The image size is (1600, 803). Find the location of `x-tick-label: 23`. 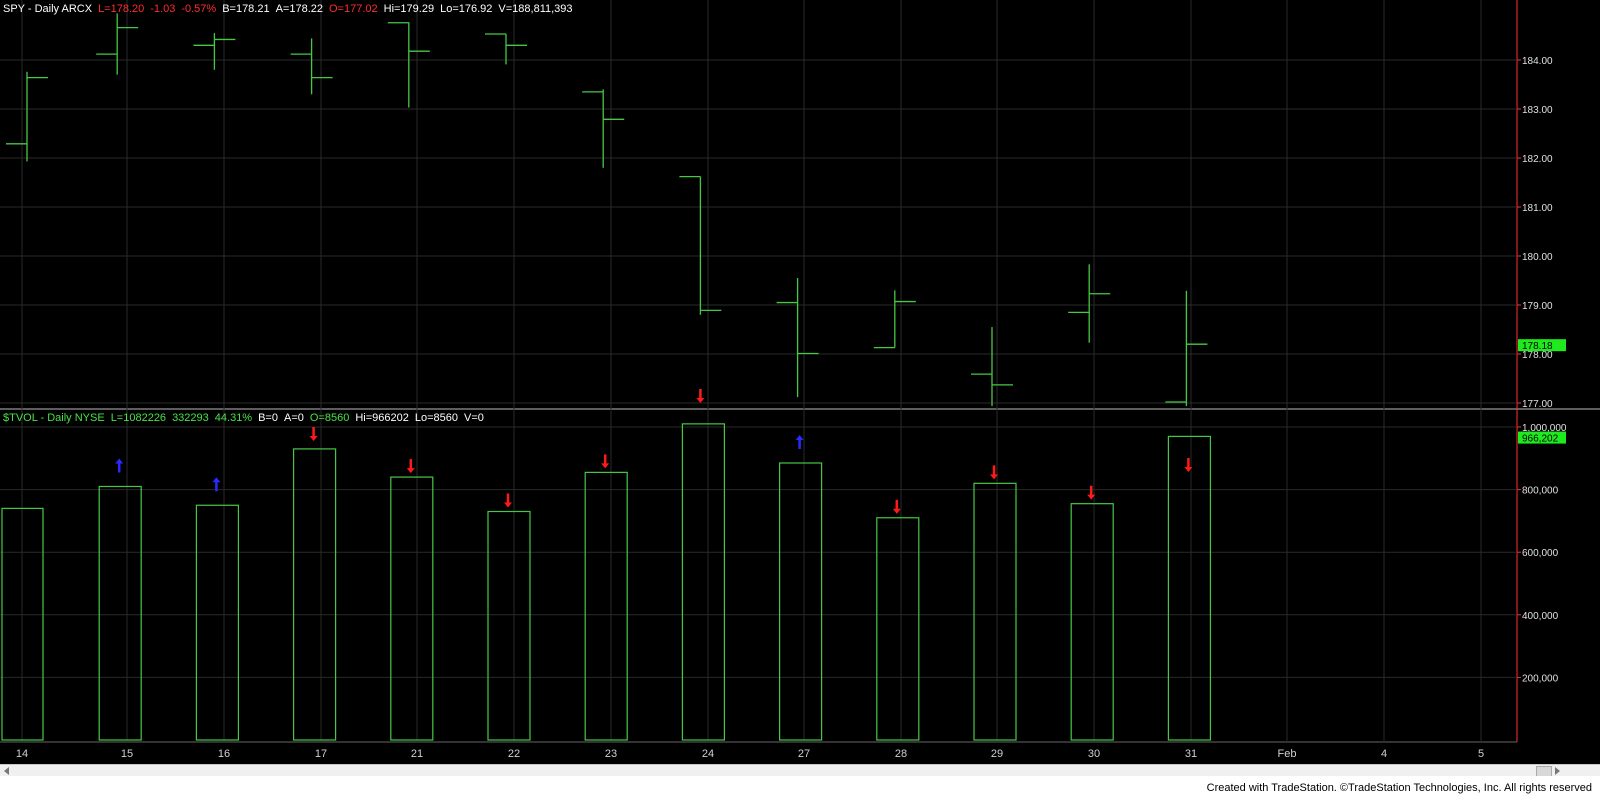

x-tick-label: 23 is located at coordinates (611, 754).